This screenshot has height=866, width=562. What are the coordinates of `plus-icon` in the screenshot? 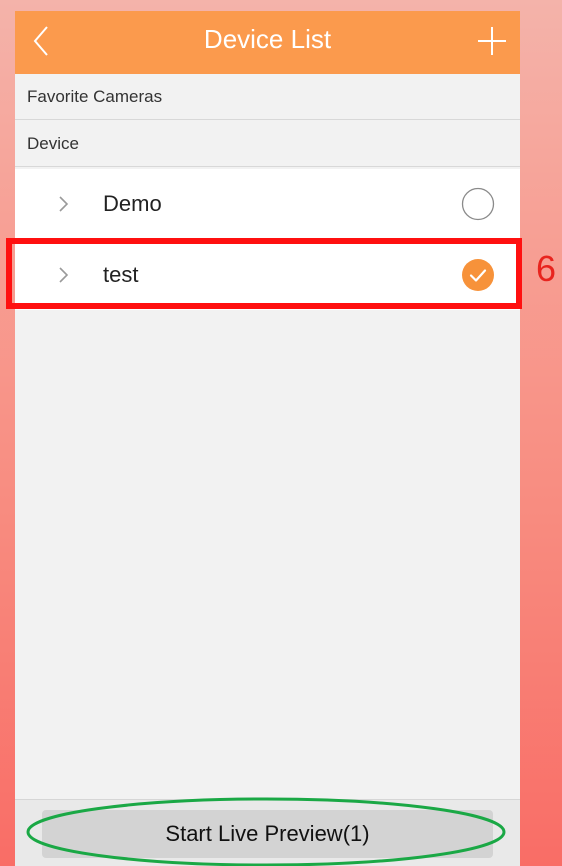 It's located at (492, 41).